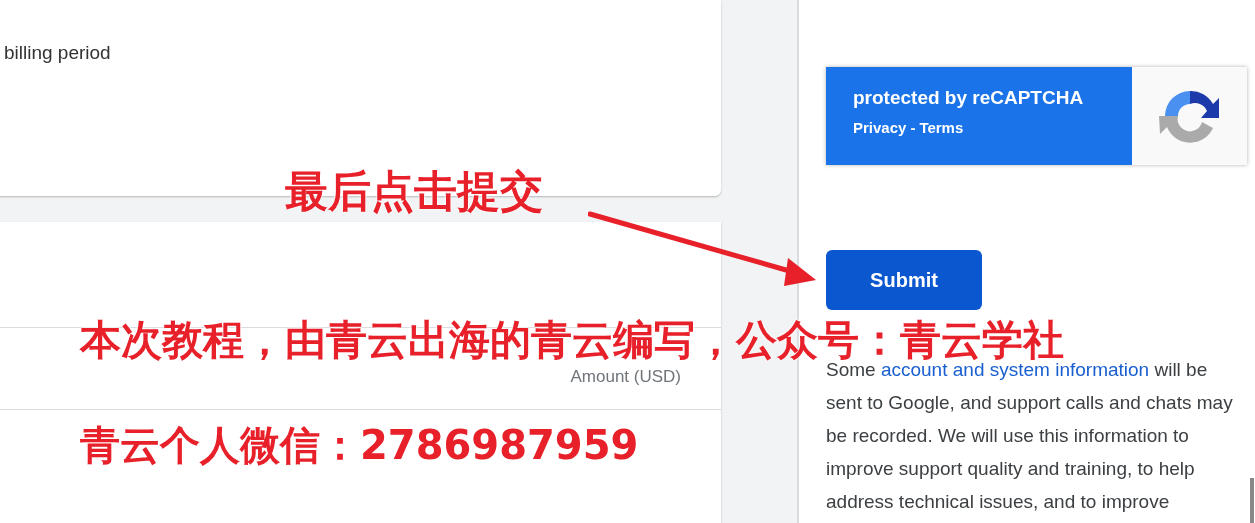 This screenshot has height=523, width=1255. Describe the element at coordinates (57, 52) in the screenshot. I see `billing-period-text: billing period` at that location.